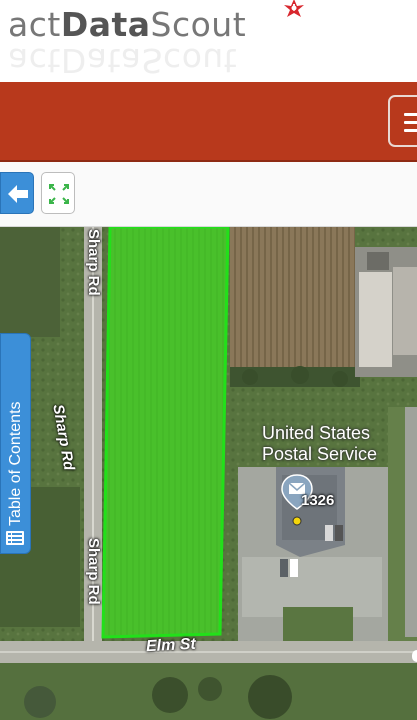 This screenshot has width=417, height=720. I want to click on map-toolbar, so click(208, 194).